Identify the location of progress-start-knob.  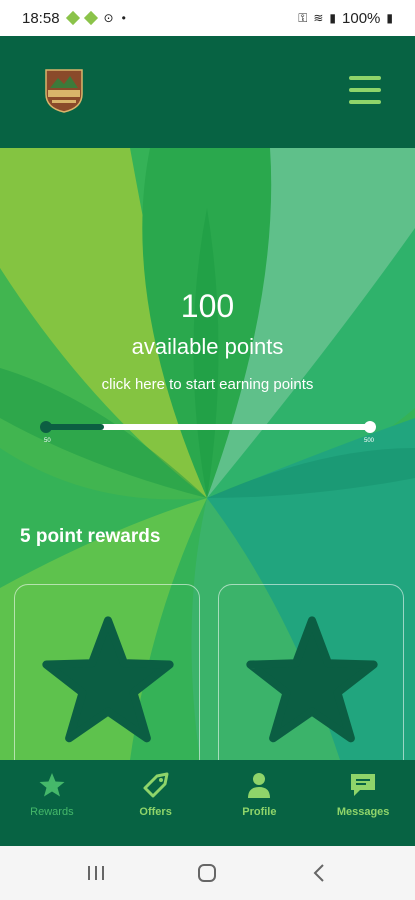
(46, 427).